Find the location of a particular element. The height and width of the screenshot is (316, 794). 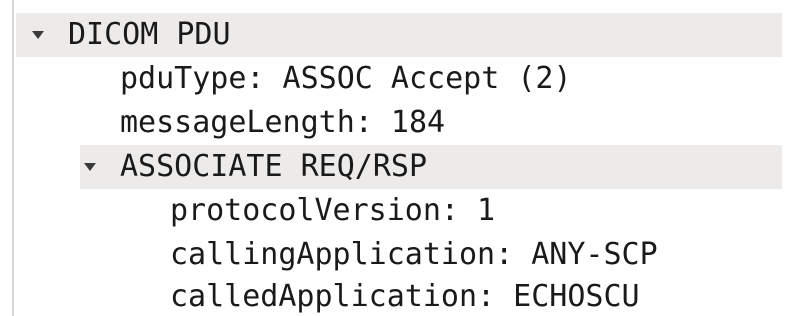

tree-field-message-length: messageLength: 184 is located at coordinates (282, 123).